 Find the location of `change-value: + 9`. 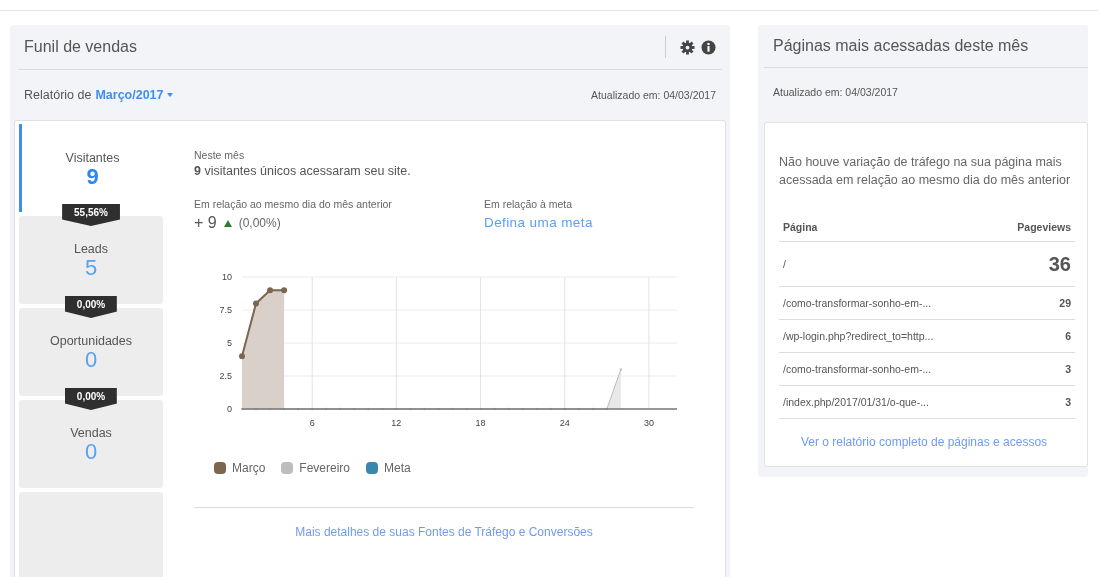

change-value: + 9 is located at coordinates (205, 223).